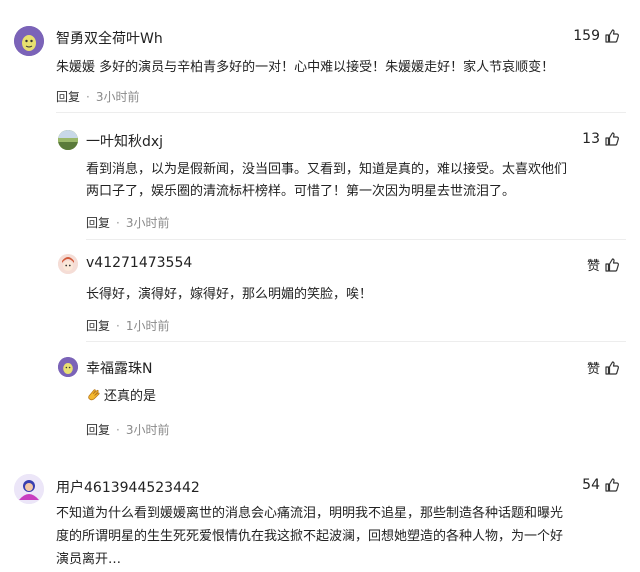  What do you see at coordinates (601, 139) in the screenshot?
I see `like-button: 13` at bounding box center [601, 139].